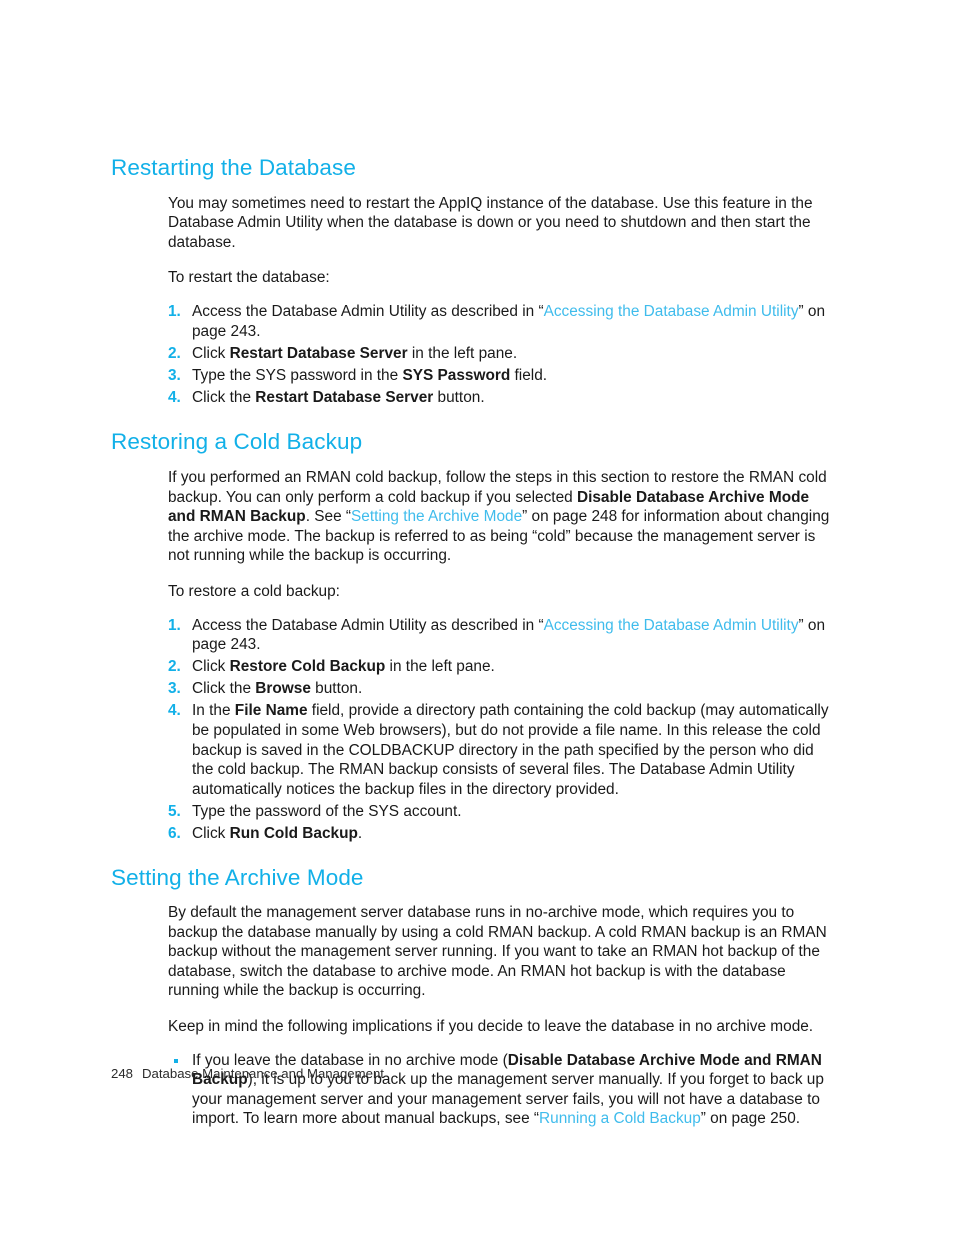 The height and width of the screenshot is (1235, 954). I want to click on step-number: 5., so click(174, 811).